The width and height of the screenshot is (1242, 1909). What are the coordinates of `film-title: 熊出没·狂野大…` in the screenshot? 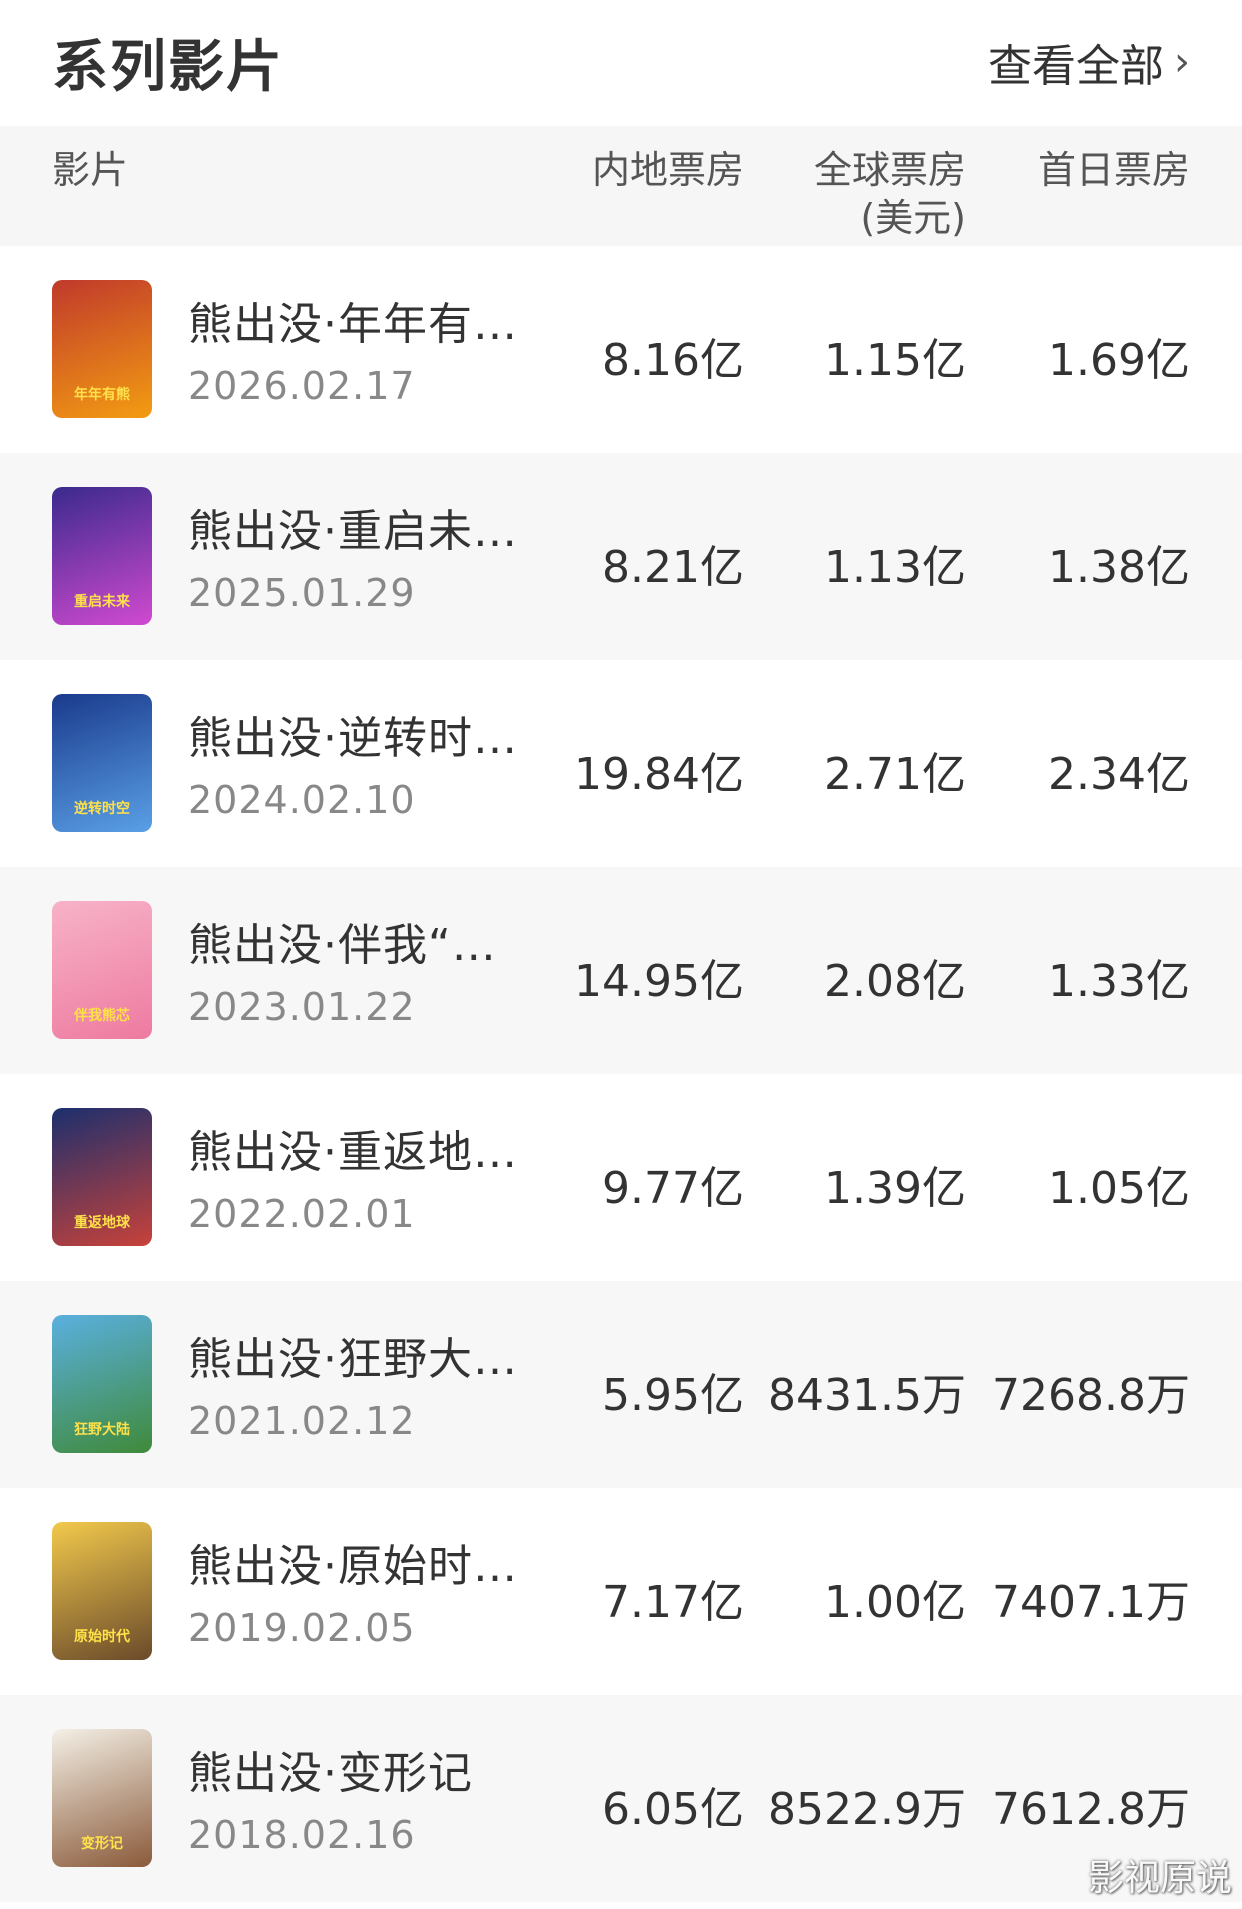 It's located at (353, 1359).